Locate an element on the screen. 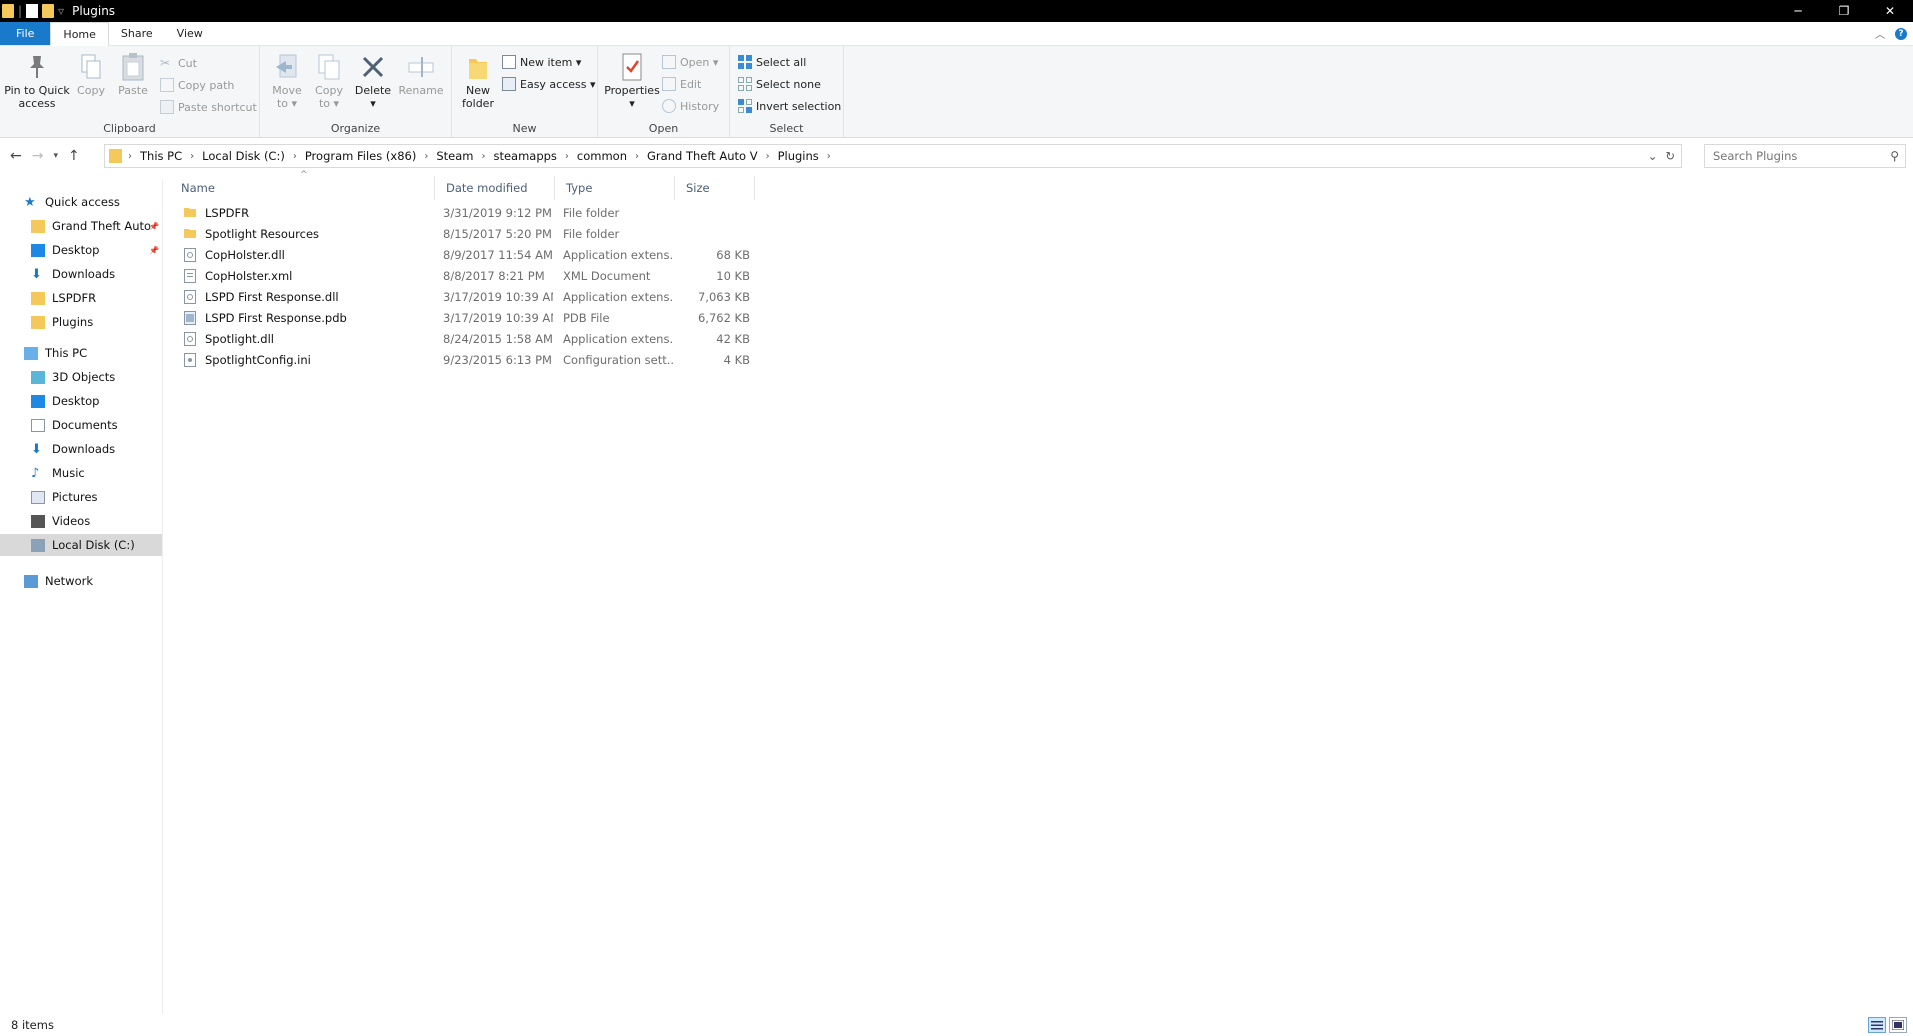  refresh-icon: ↻ is located at coordinates (1670, 156).